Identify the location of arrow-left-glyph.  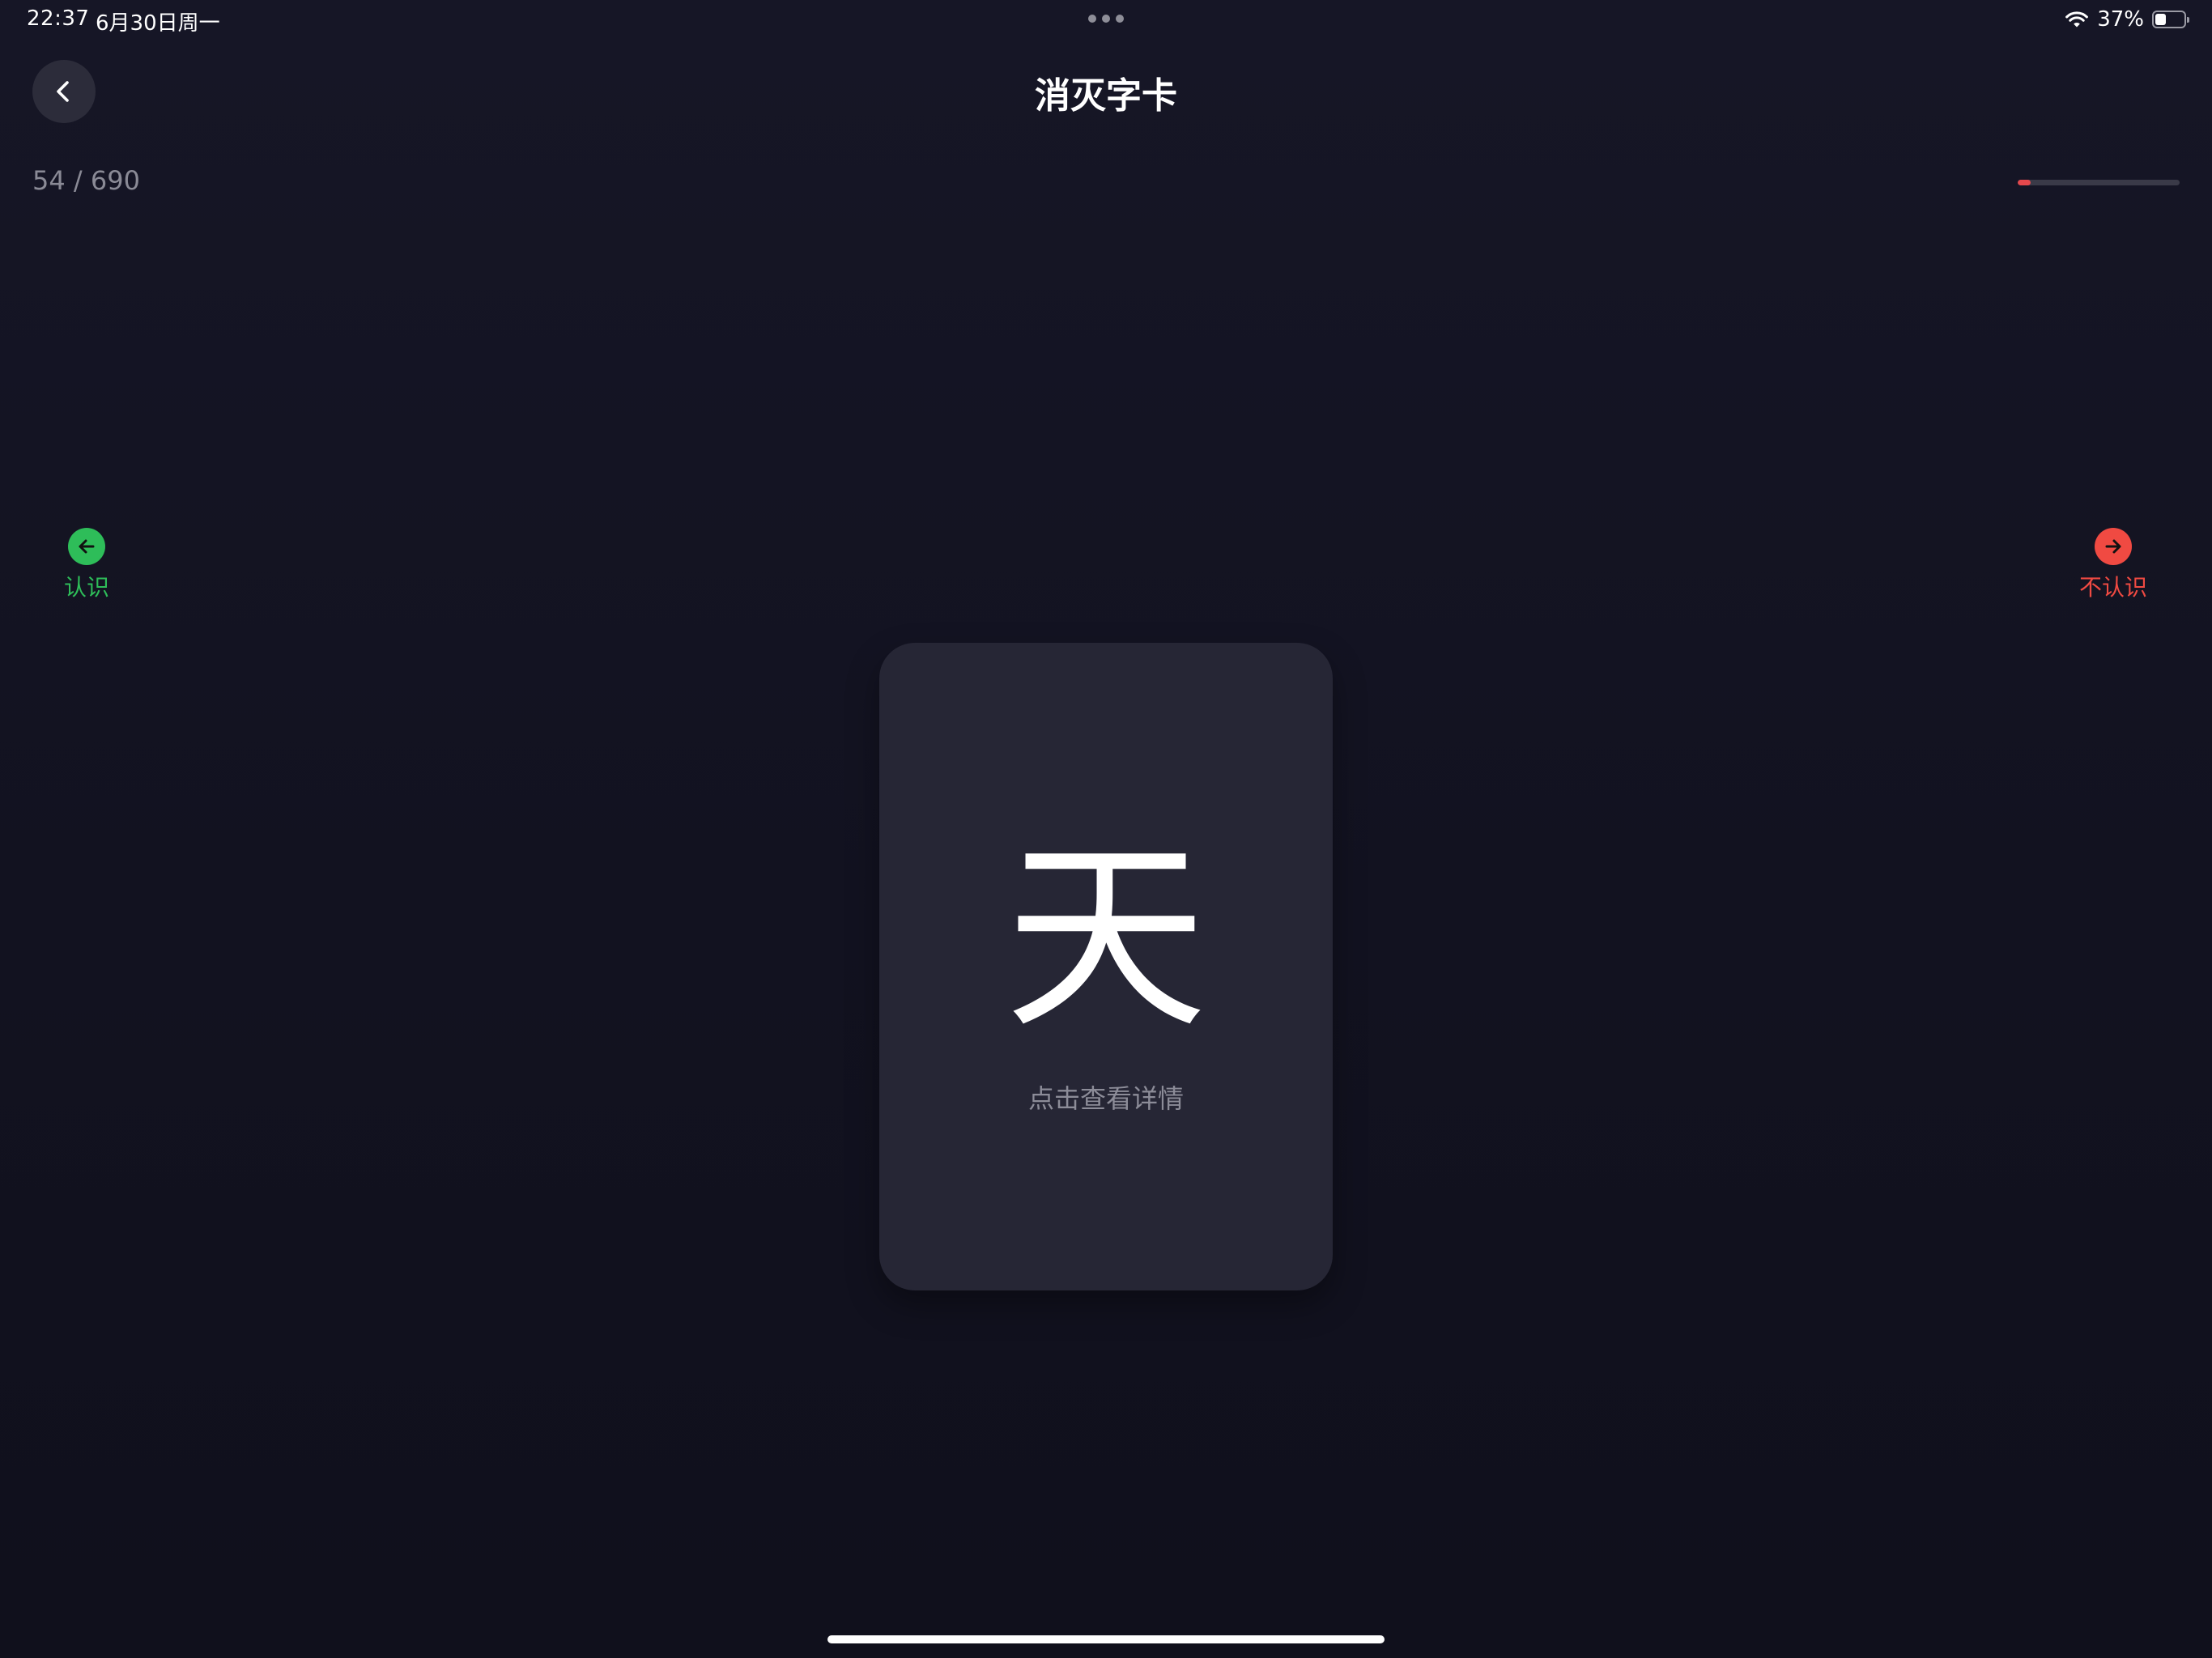
(87, 546).